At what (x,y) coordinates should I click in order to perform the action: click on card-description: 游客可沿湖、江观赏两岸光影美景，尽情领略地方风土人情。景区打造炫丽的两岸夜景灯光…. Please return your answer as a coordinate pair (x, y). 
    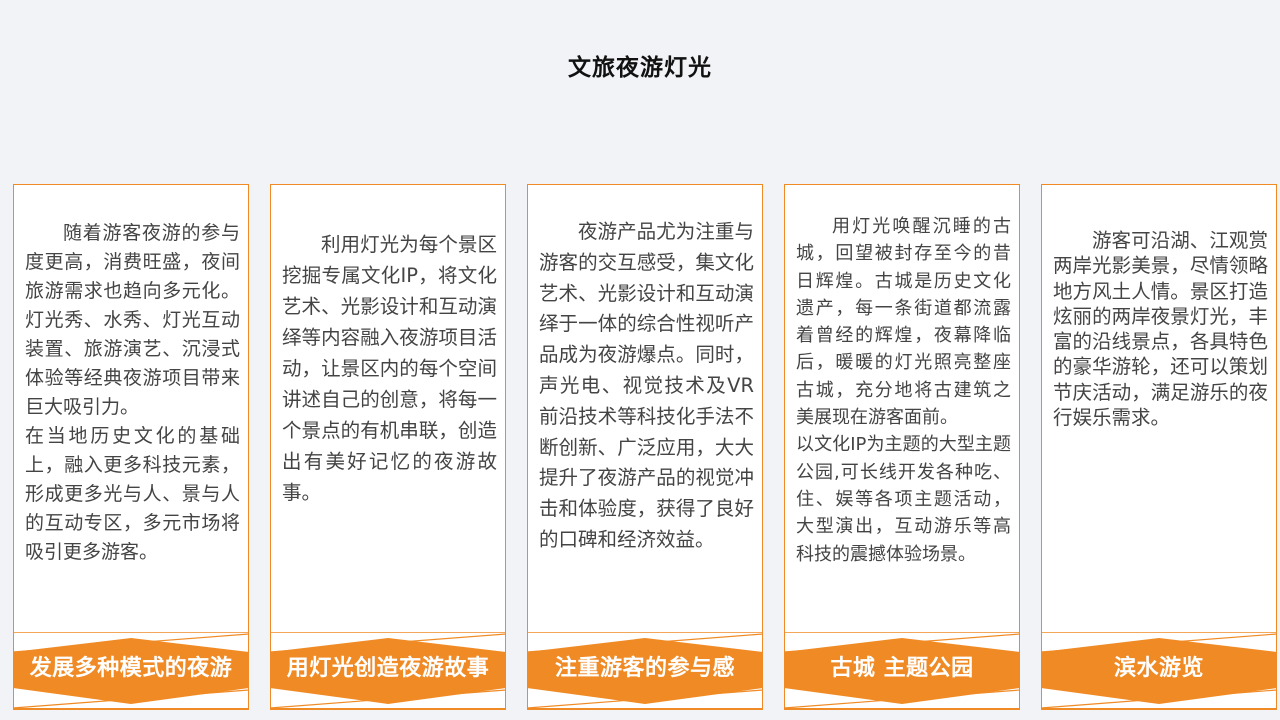
    Looking at the image, I should click on (1160, 329).